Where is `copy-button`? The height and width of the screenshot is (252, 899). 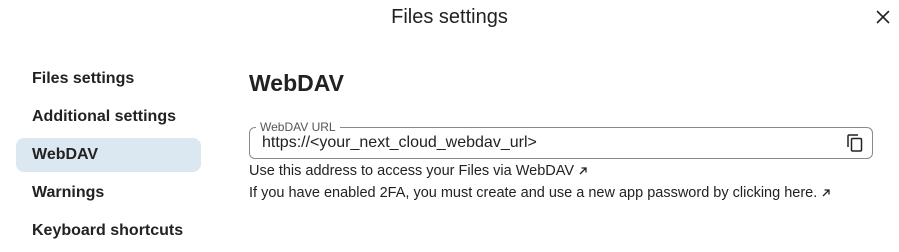
copy-button is located at coordinates (855, 143).